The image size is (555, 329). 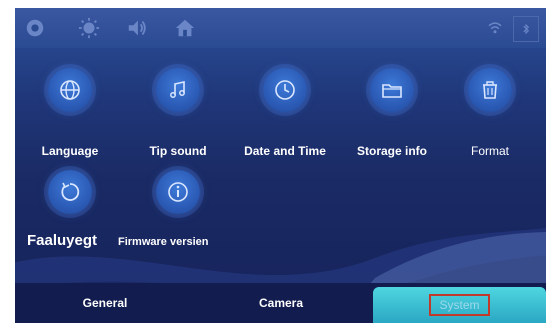 I want to click on folder-icon, so click(x=392, y=90).